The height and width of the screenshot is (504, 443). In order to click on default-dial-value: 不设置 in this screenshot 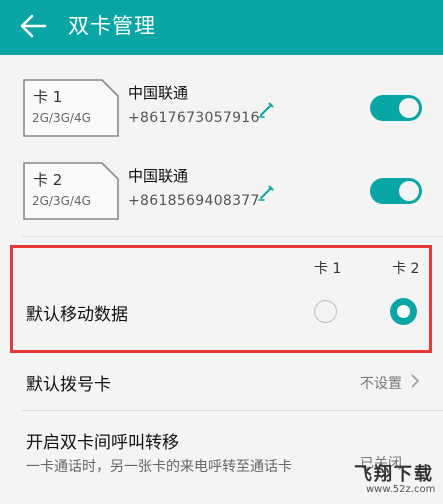, I will do `click(381, 384)`.